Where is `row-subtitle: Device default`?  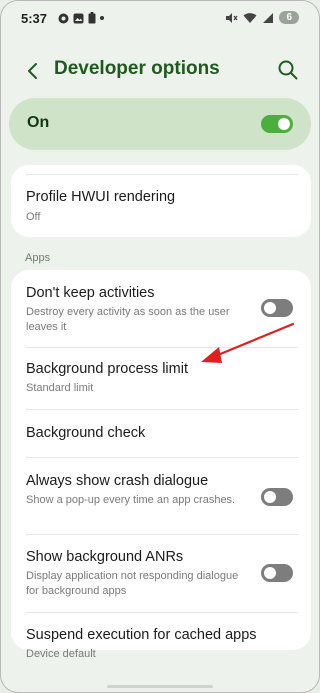
row-subtitle: Device default is located at coordinates (61, 654).